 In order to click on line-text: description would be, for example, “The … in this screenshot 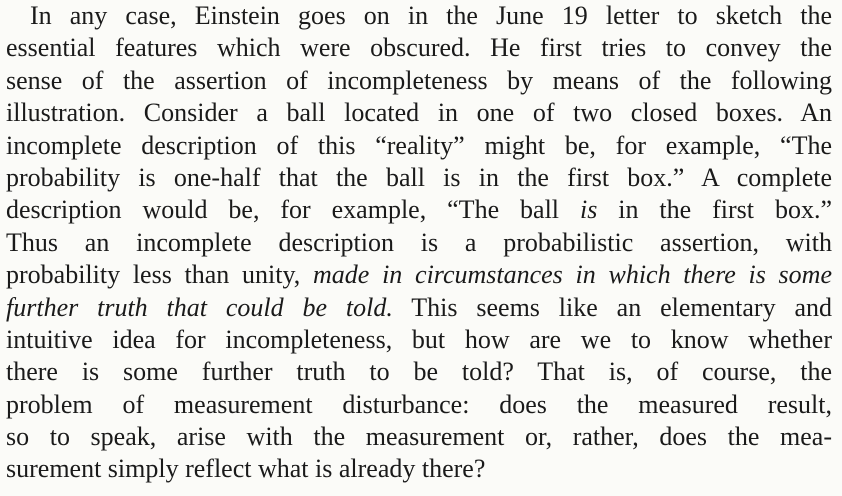, I will do `click(293, 210)`.